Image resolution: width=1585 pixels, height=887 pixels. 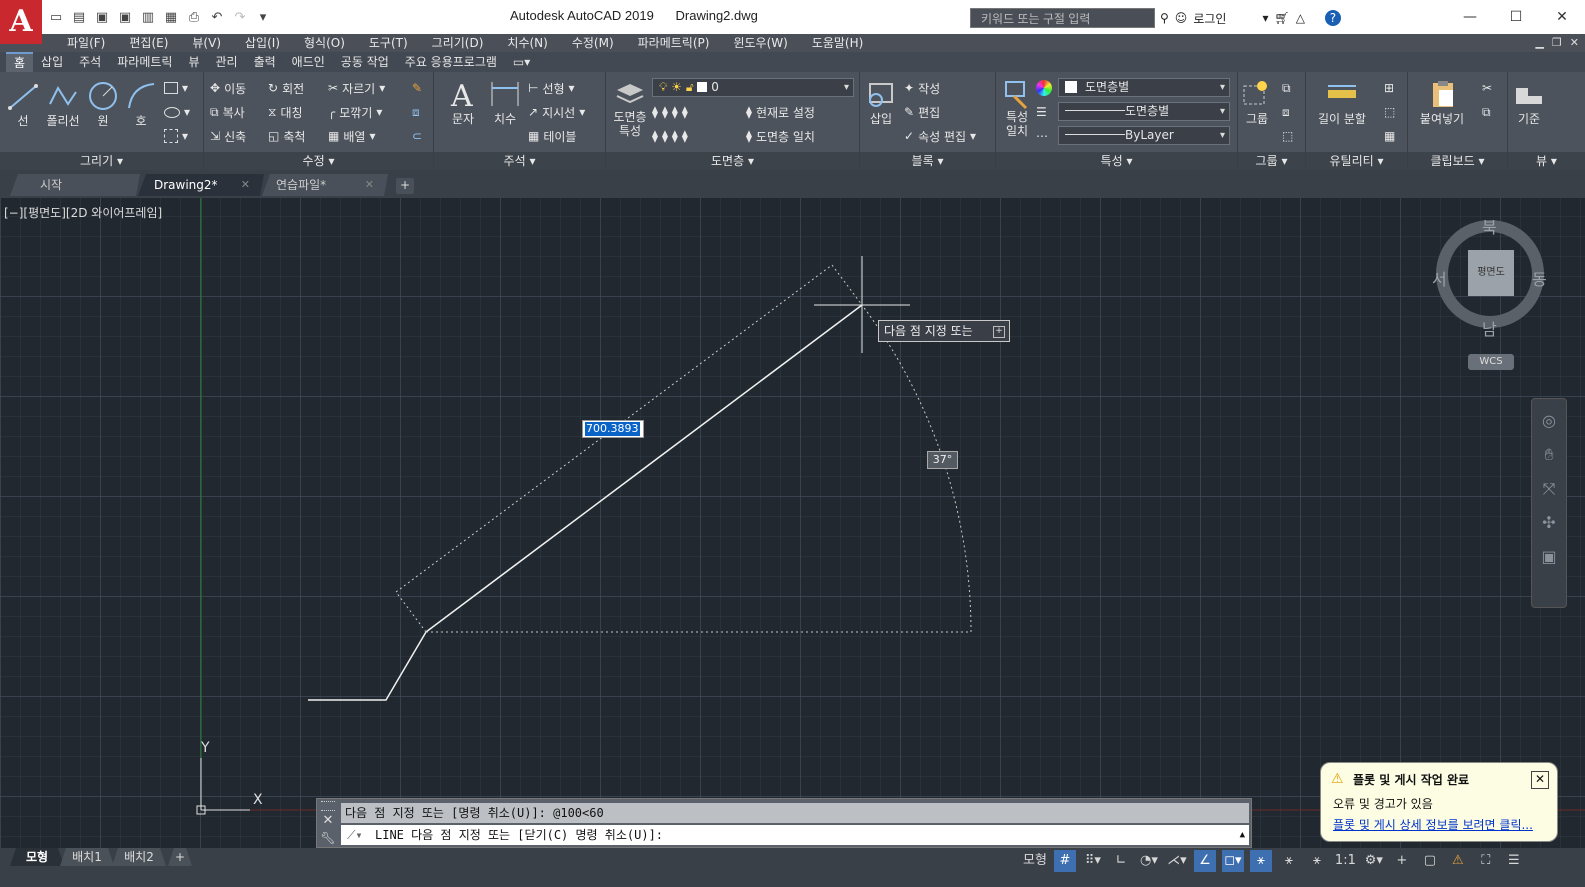 What do you see at coordinates (1439, 278) in the screenshot?
I see `compass-west: 서` at bounding box center [1439, 278].